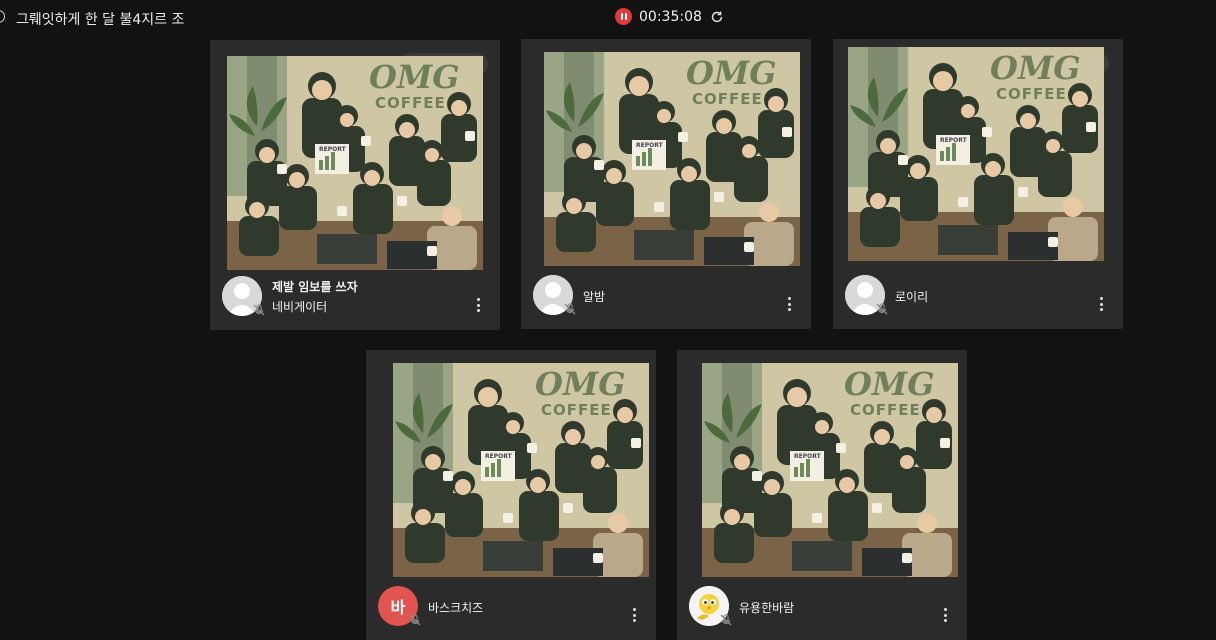 The width and height of the screenshot is (1216, 640). I want to click on refresh-icon, so click(717, 17).